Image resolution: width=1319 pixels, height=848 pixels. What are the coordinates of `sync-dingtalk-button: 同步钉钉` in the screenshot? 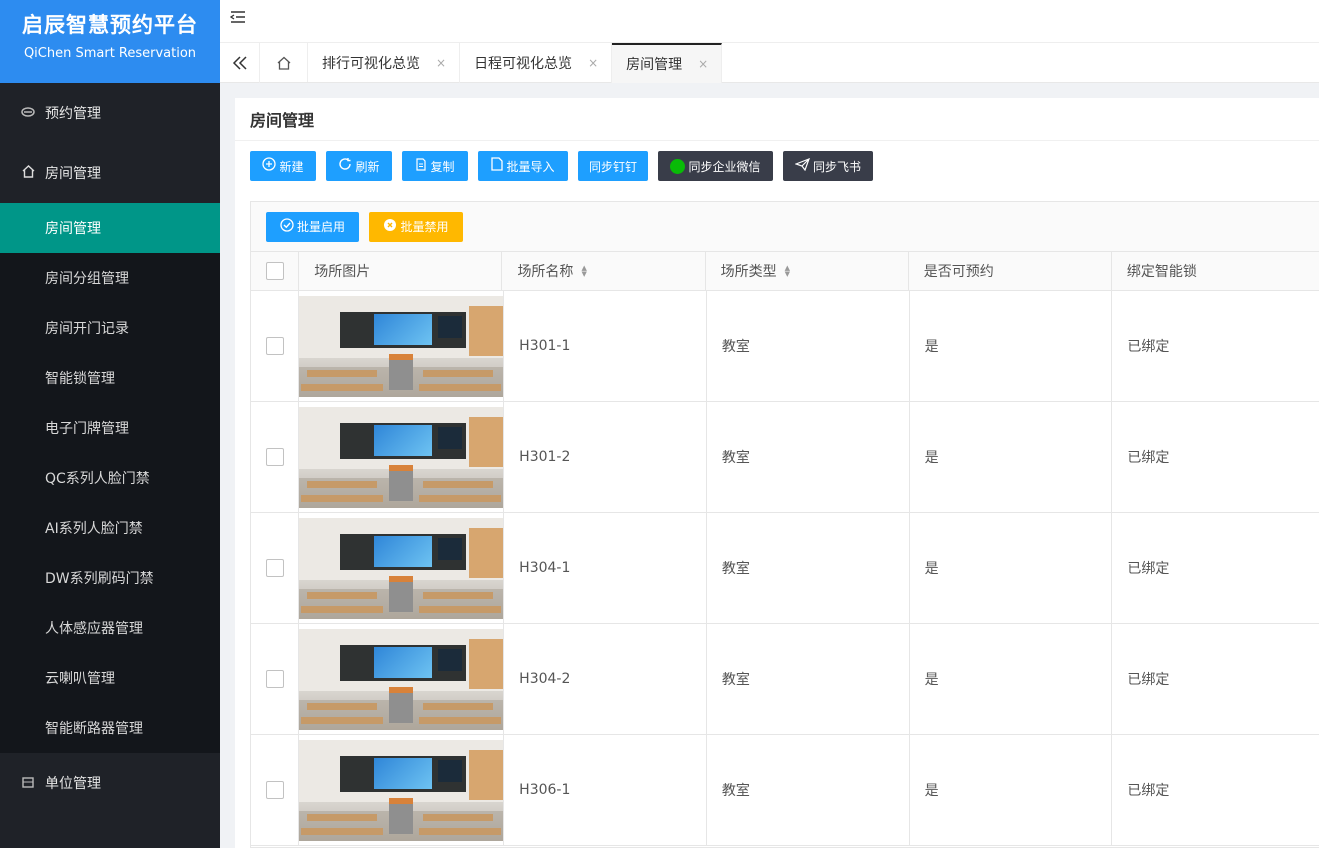 It's located at (613, 166).